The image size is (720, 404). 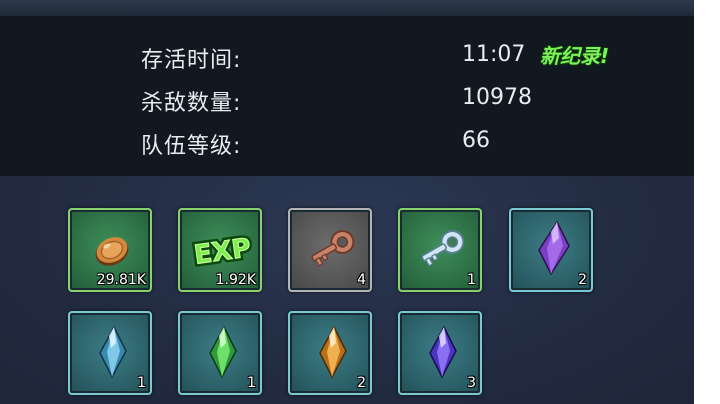 I want to click on reward-slot-silver-key: 1, so click(x=440, y=250).